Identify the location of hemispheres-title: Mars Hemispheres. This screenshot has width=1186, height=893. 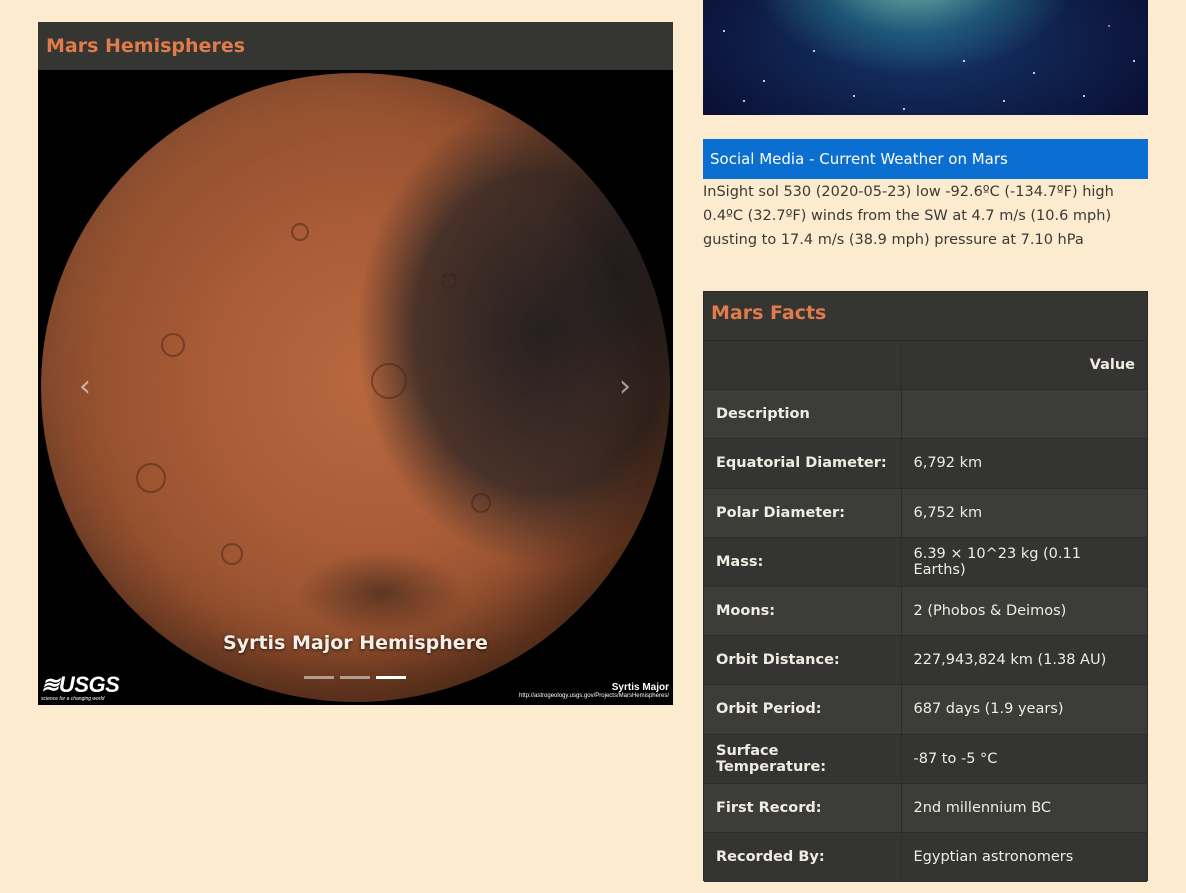
(355, 46).